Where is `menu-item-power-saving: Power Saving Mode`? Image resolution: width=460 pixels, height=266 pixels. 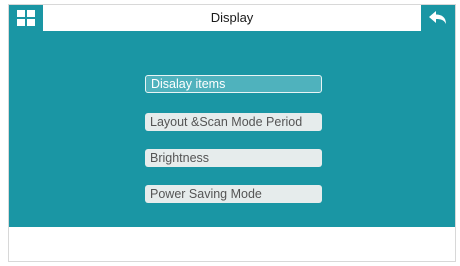
menu-item-power-saving: Power Saving Mode is located at coordinates (233, 194).